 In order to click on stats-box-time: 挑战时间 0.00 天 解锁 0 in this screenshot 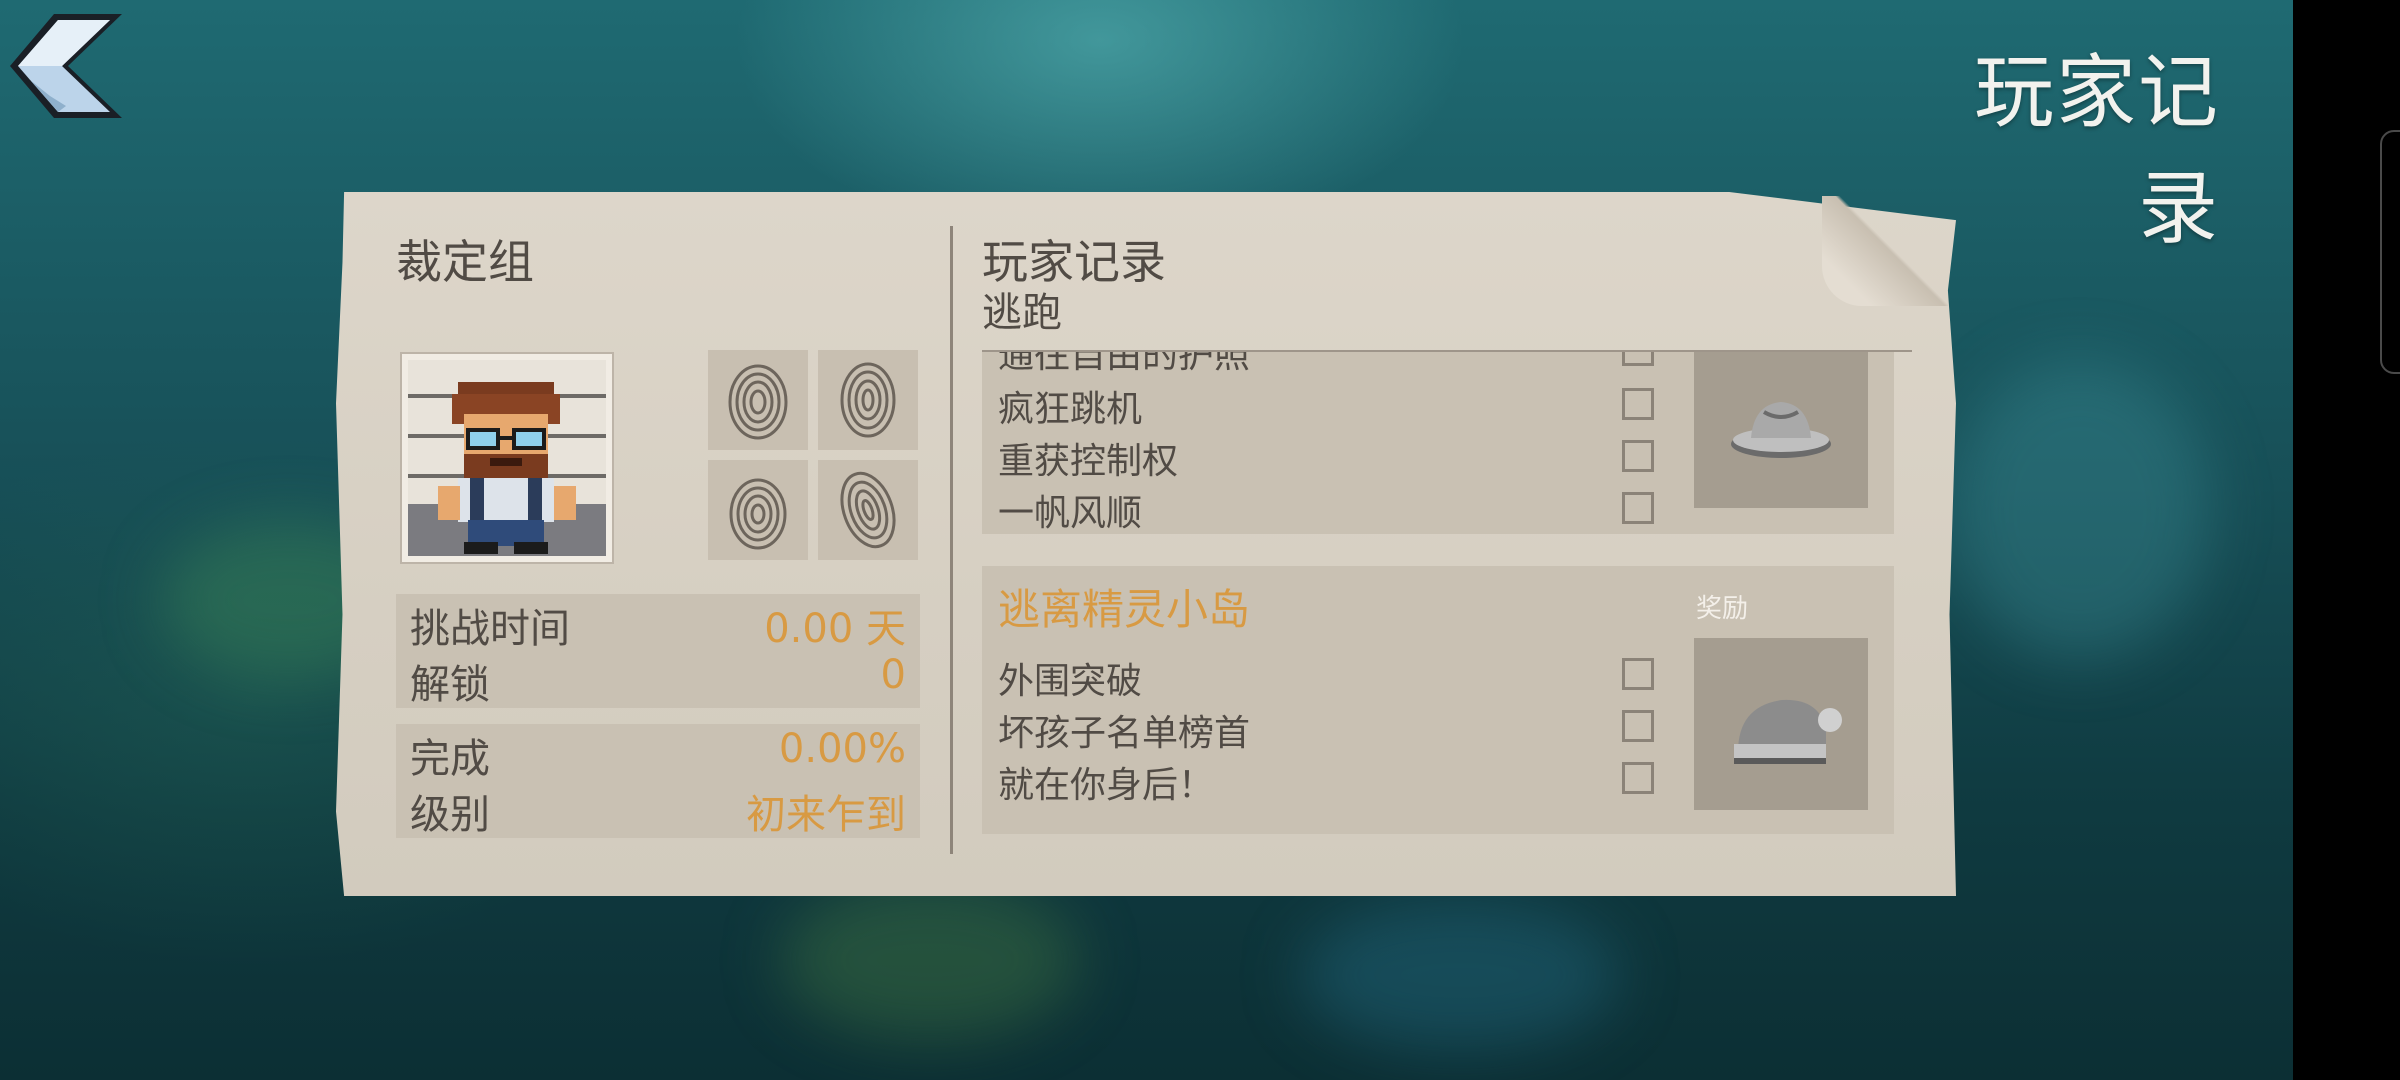, I will do `click(658, 651)`.